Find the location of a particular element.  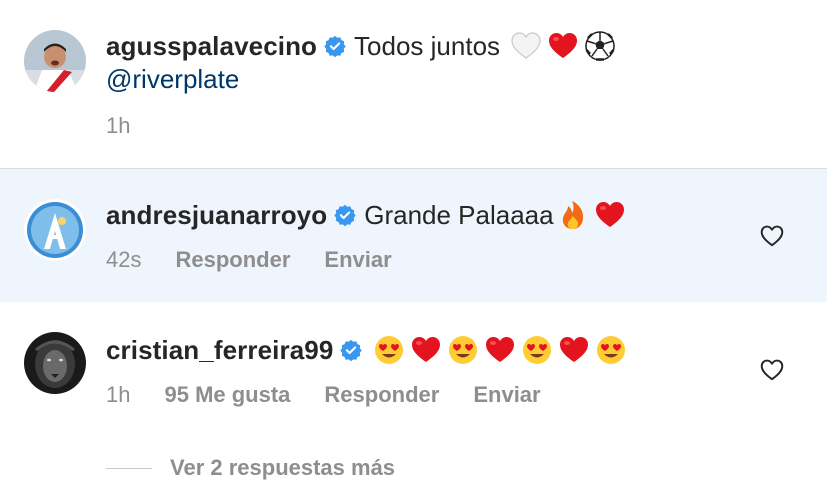

comment-text: Todos juntos is located at coordinates (427, 46).